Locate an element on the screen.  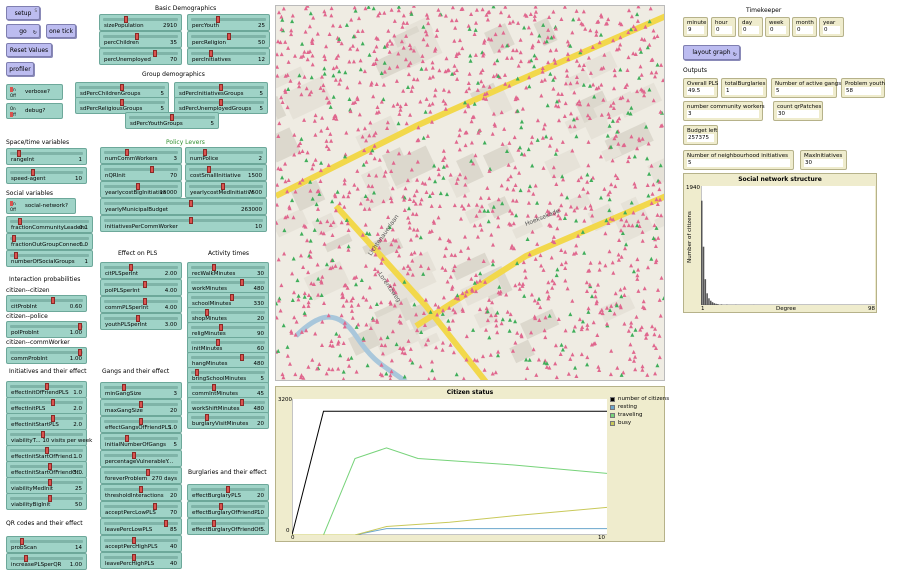
slider-thresholdinteractions: thresholdInteractions 20 is located at coordinates (141, 492).